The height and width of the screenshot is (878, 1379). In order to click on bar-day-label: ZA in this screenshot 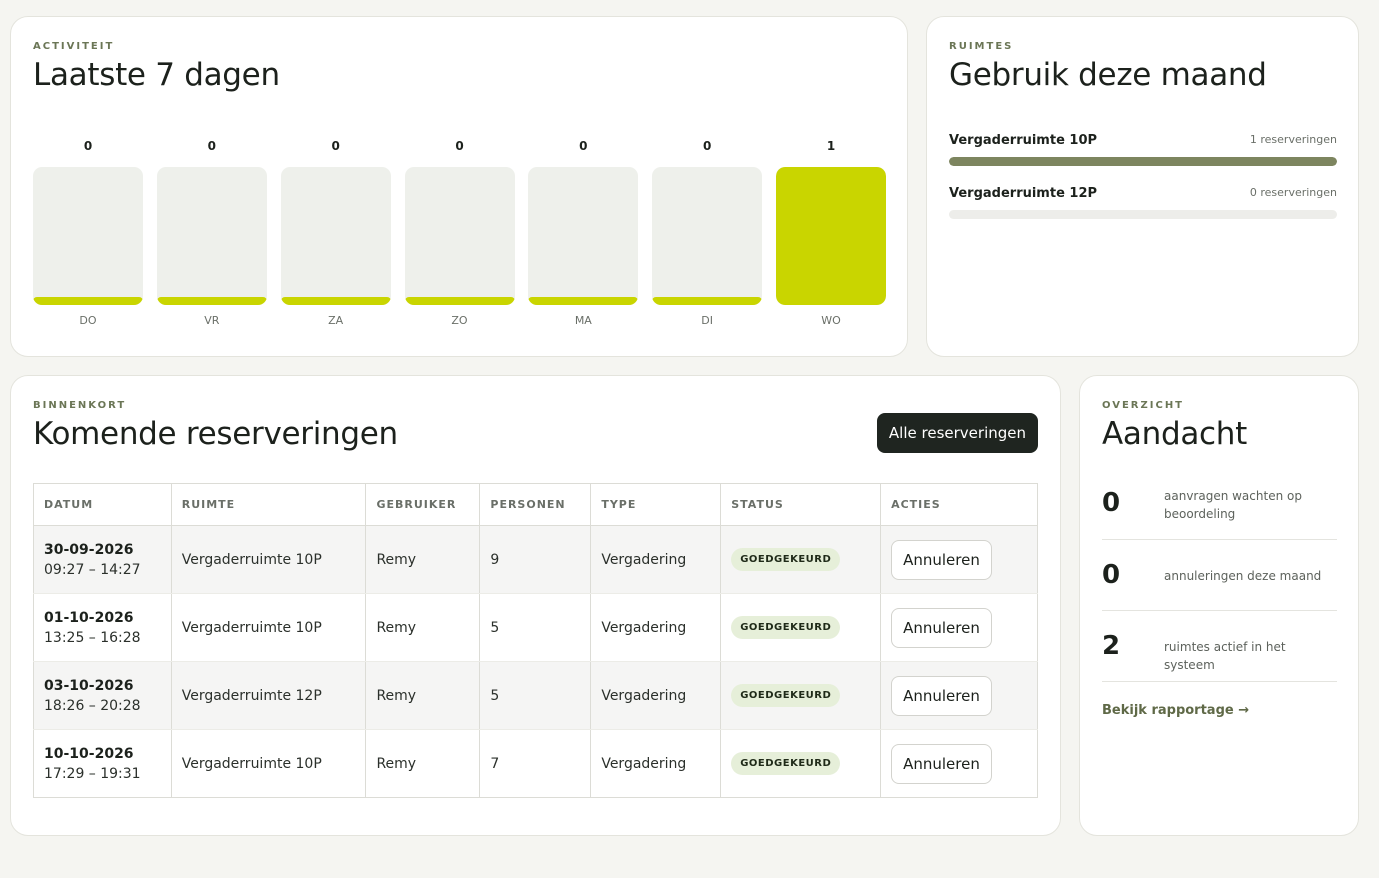, I will do `click(336, 320)`.